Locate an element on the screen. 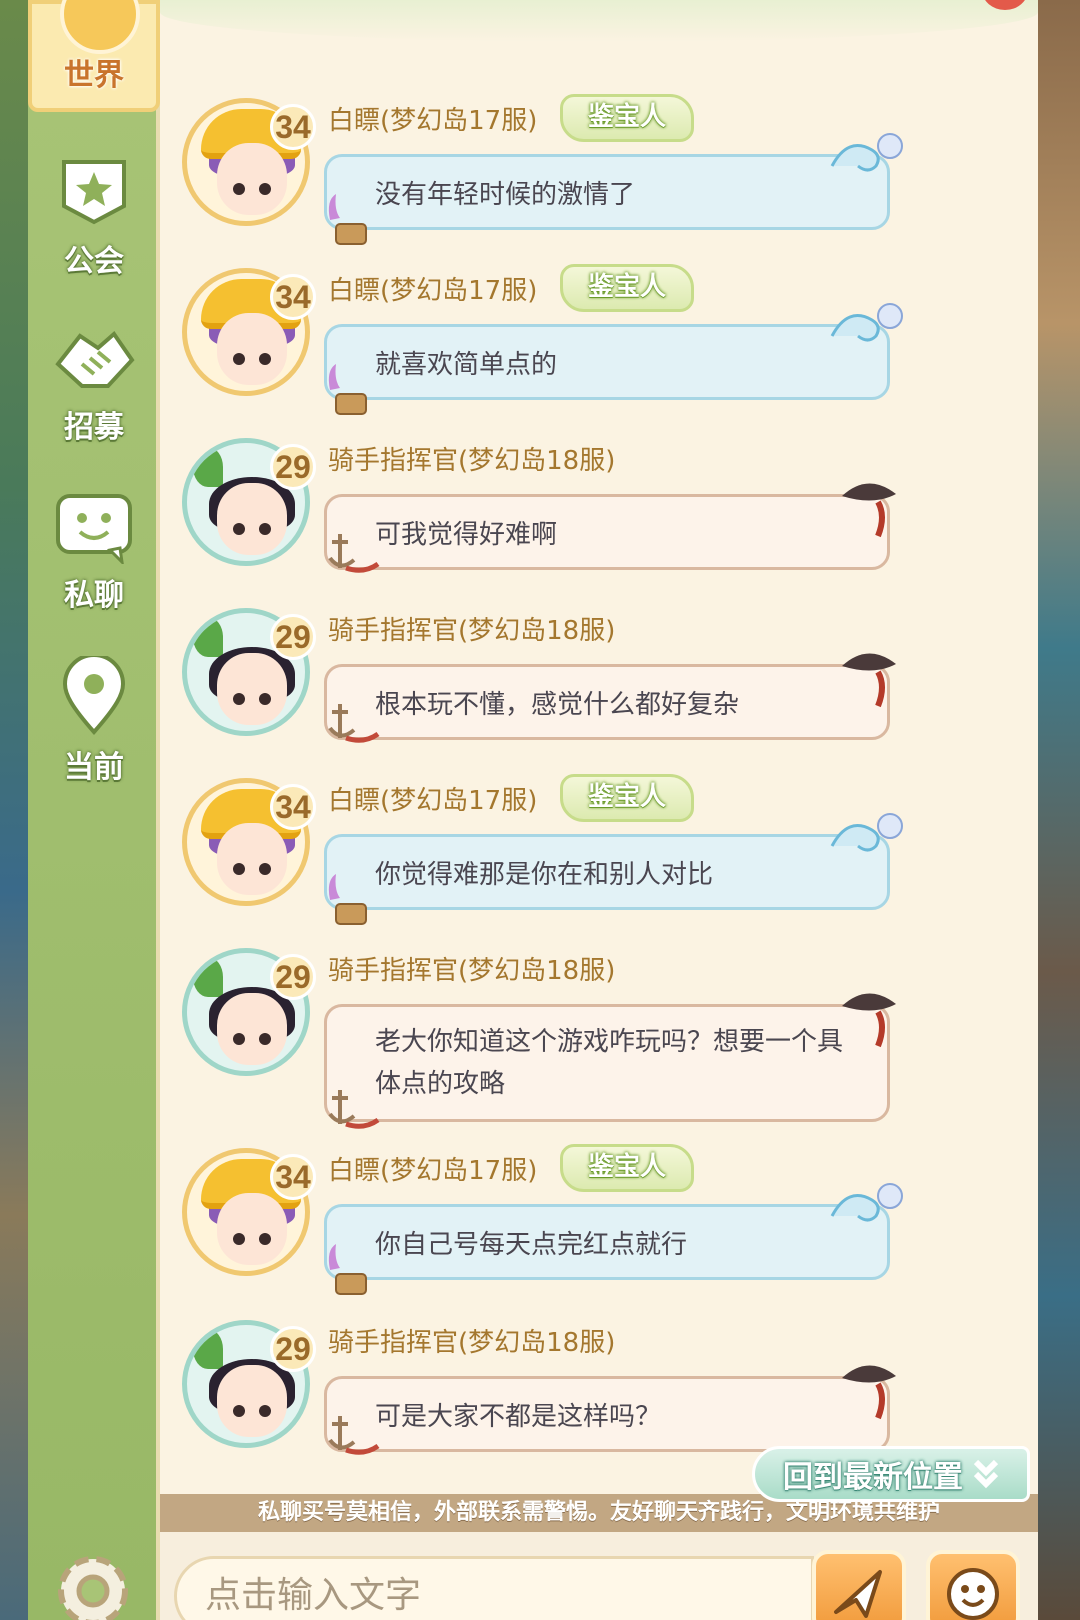 The height and width of the screenshot is (1620, 1080). input-bar: 点击输入文字 is located at coordinates (599, 1576).